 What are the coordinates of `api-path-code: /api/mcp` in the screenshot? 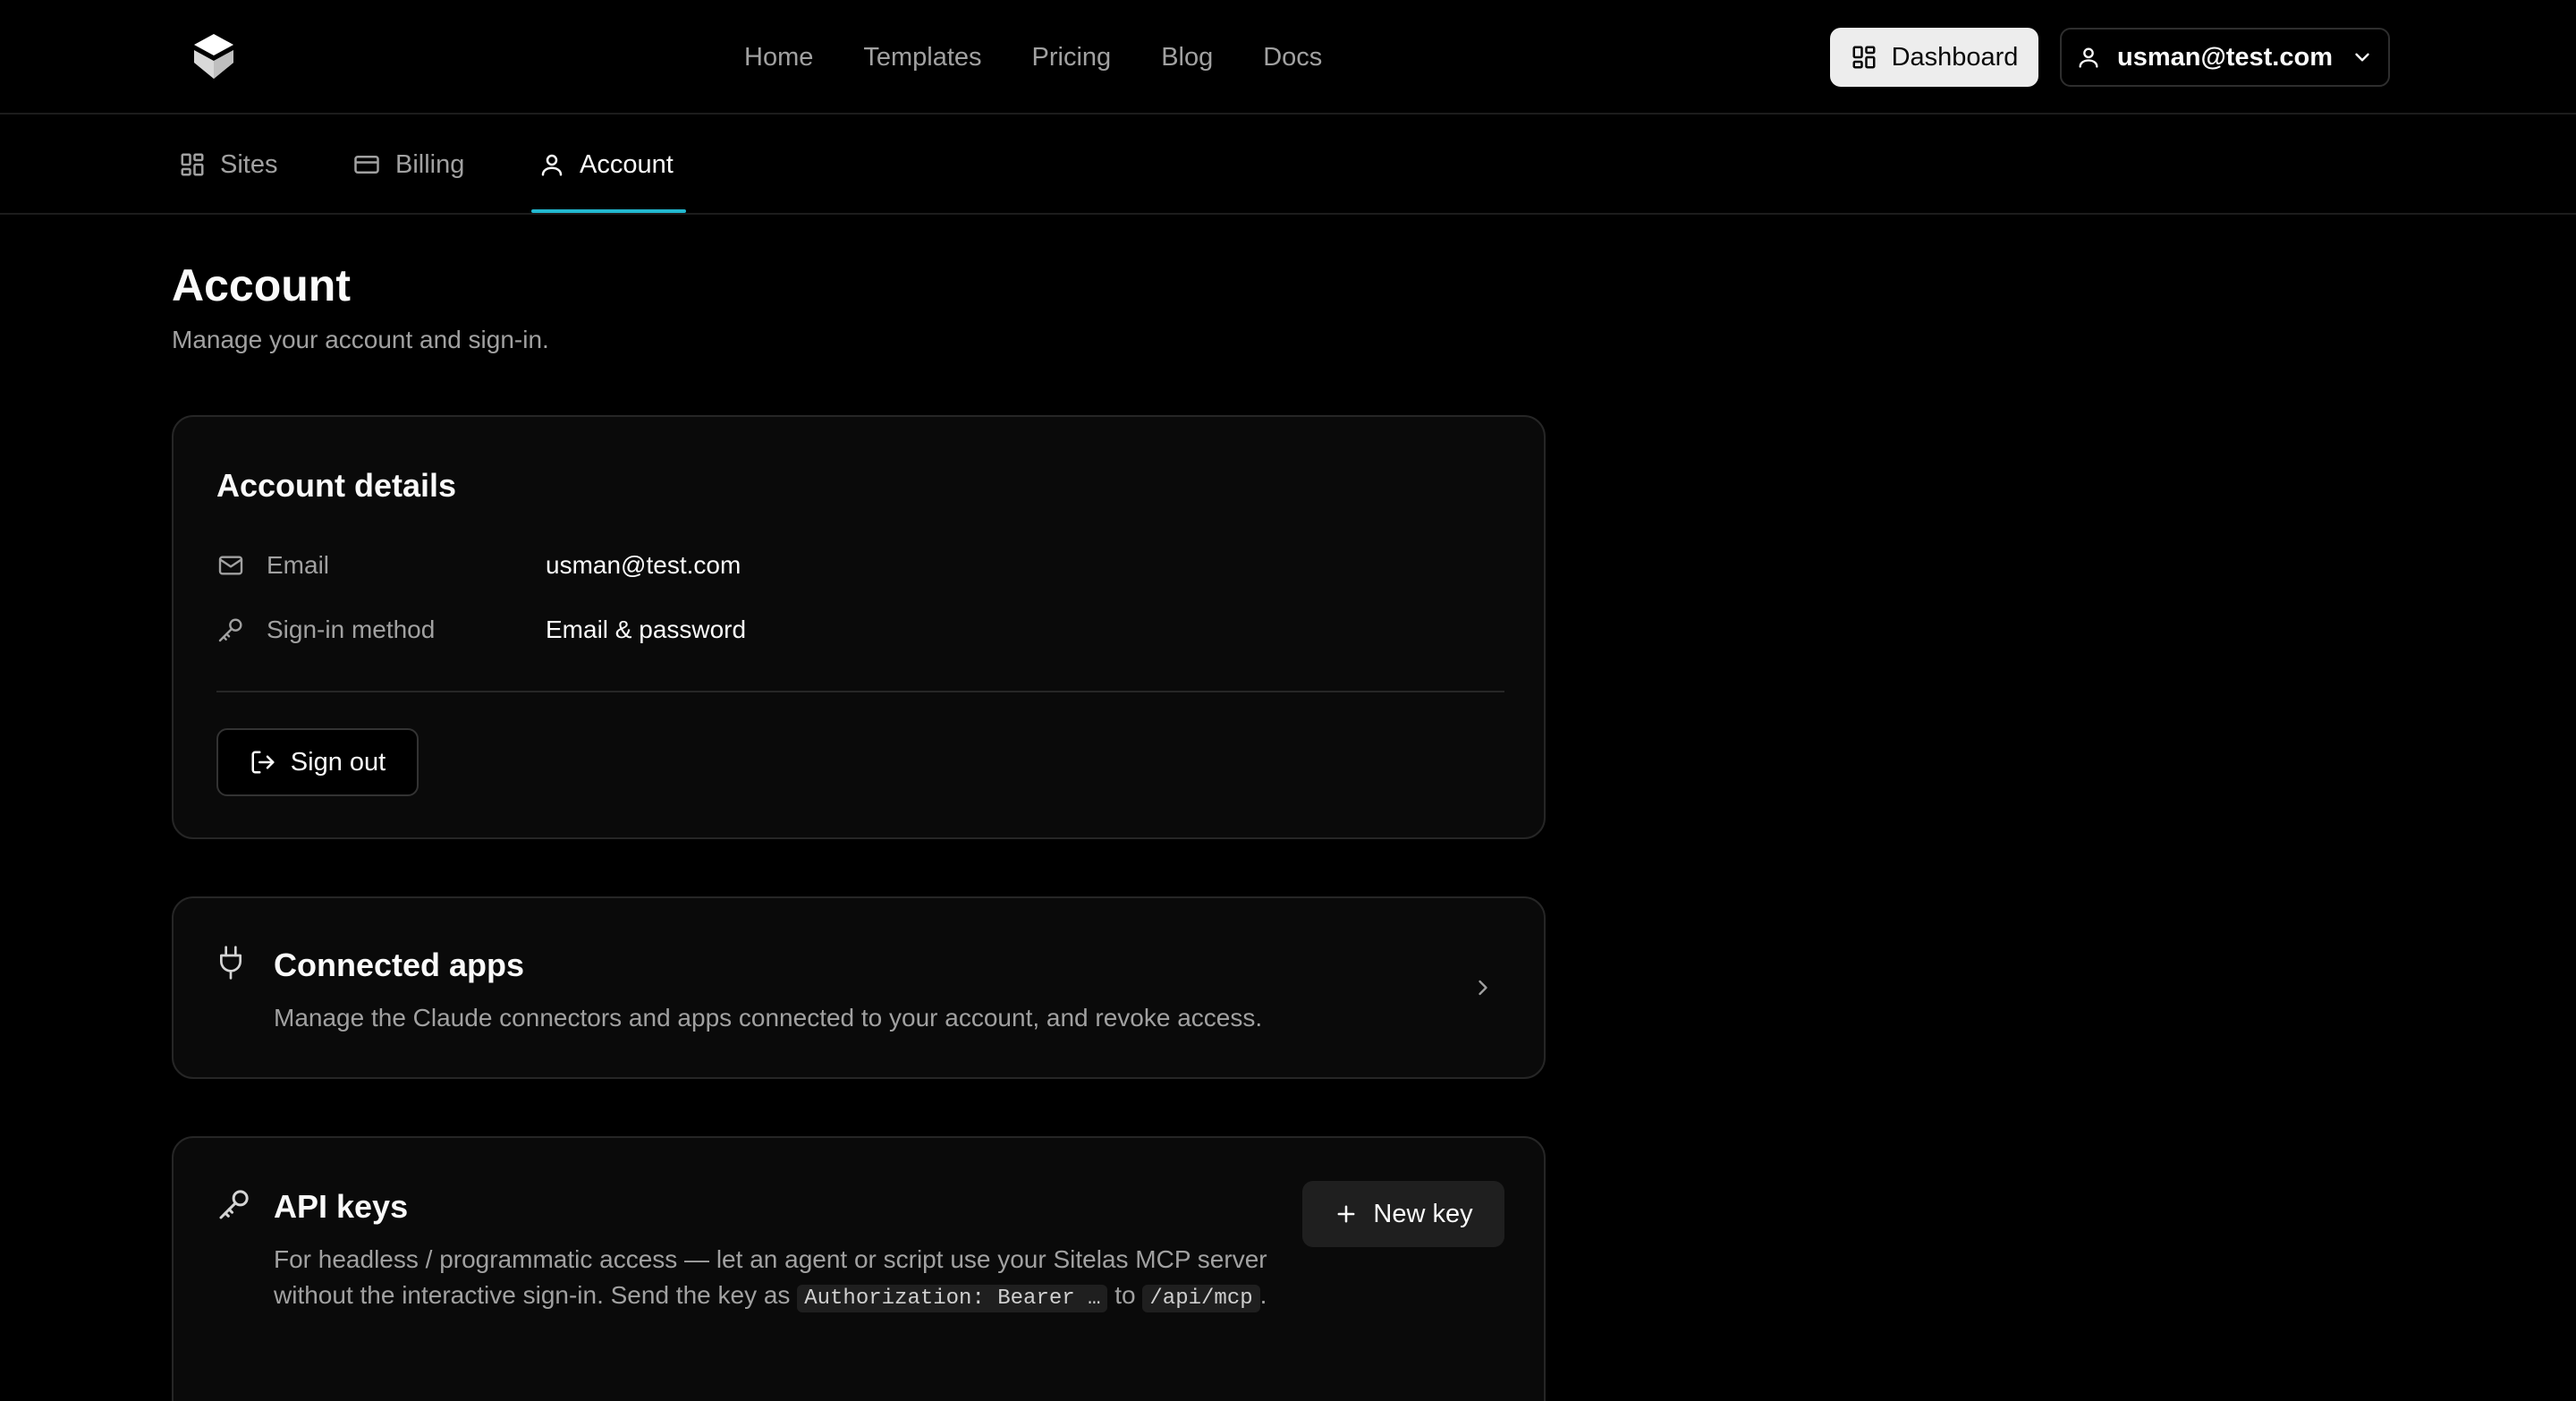 It's located at (1201, 1298).